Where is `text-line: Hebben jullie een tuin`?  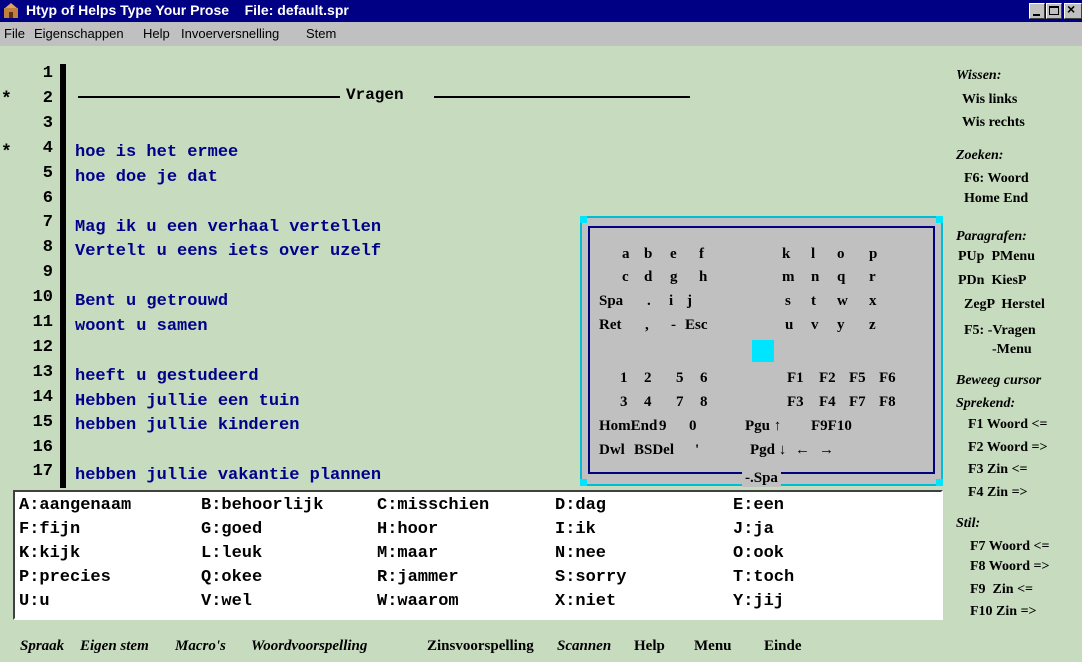
text-line: Hebben jullie een tuin is located at coordinates (187, 404).